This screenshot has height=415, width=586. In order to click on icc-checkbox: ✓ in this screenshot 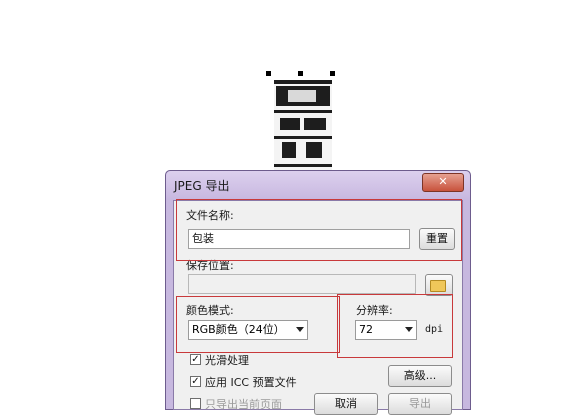, I will do `click(195, 381)`.